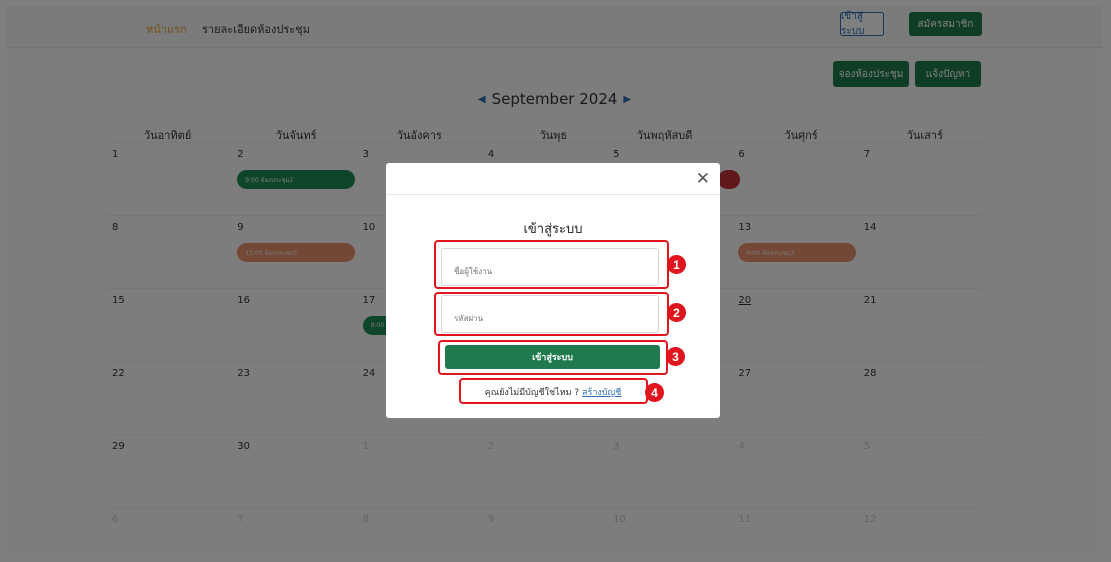 This screenshot has width=1111, height=562. I want to click on annotation-badge-2: 2, so click(676, 312).